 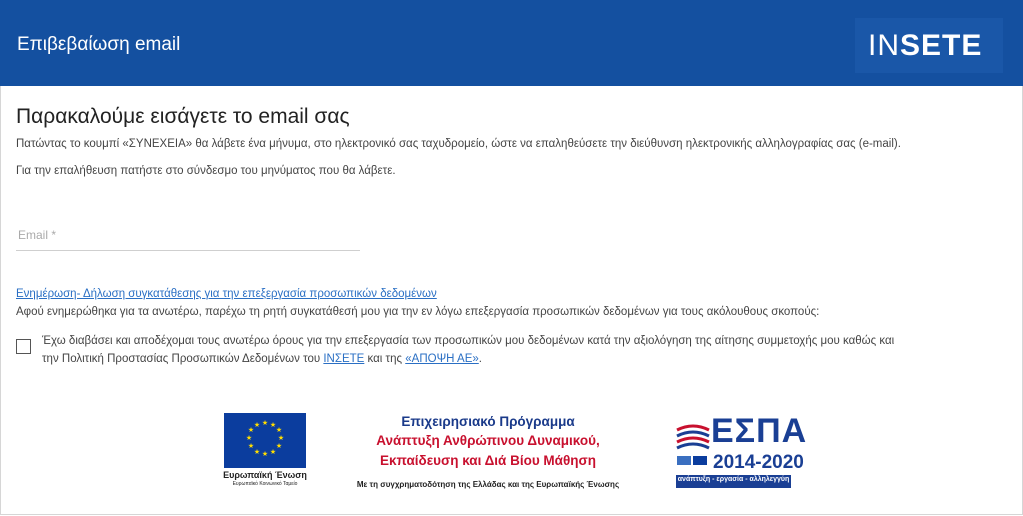 I want to click on email-field, so click(x=188, y=235).